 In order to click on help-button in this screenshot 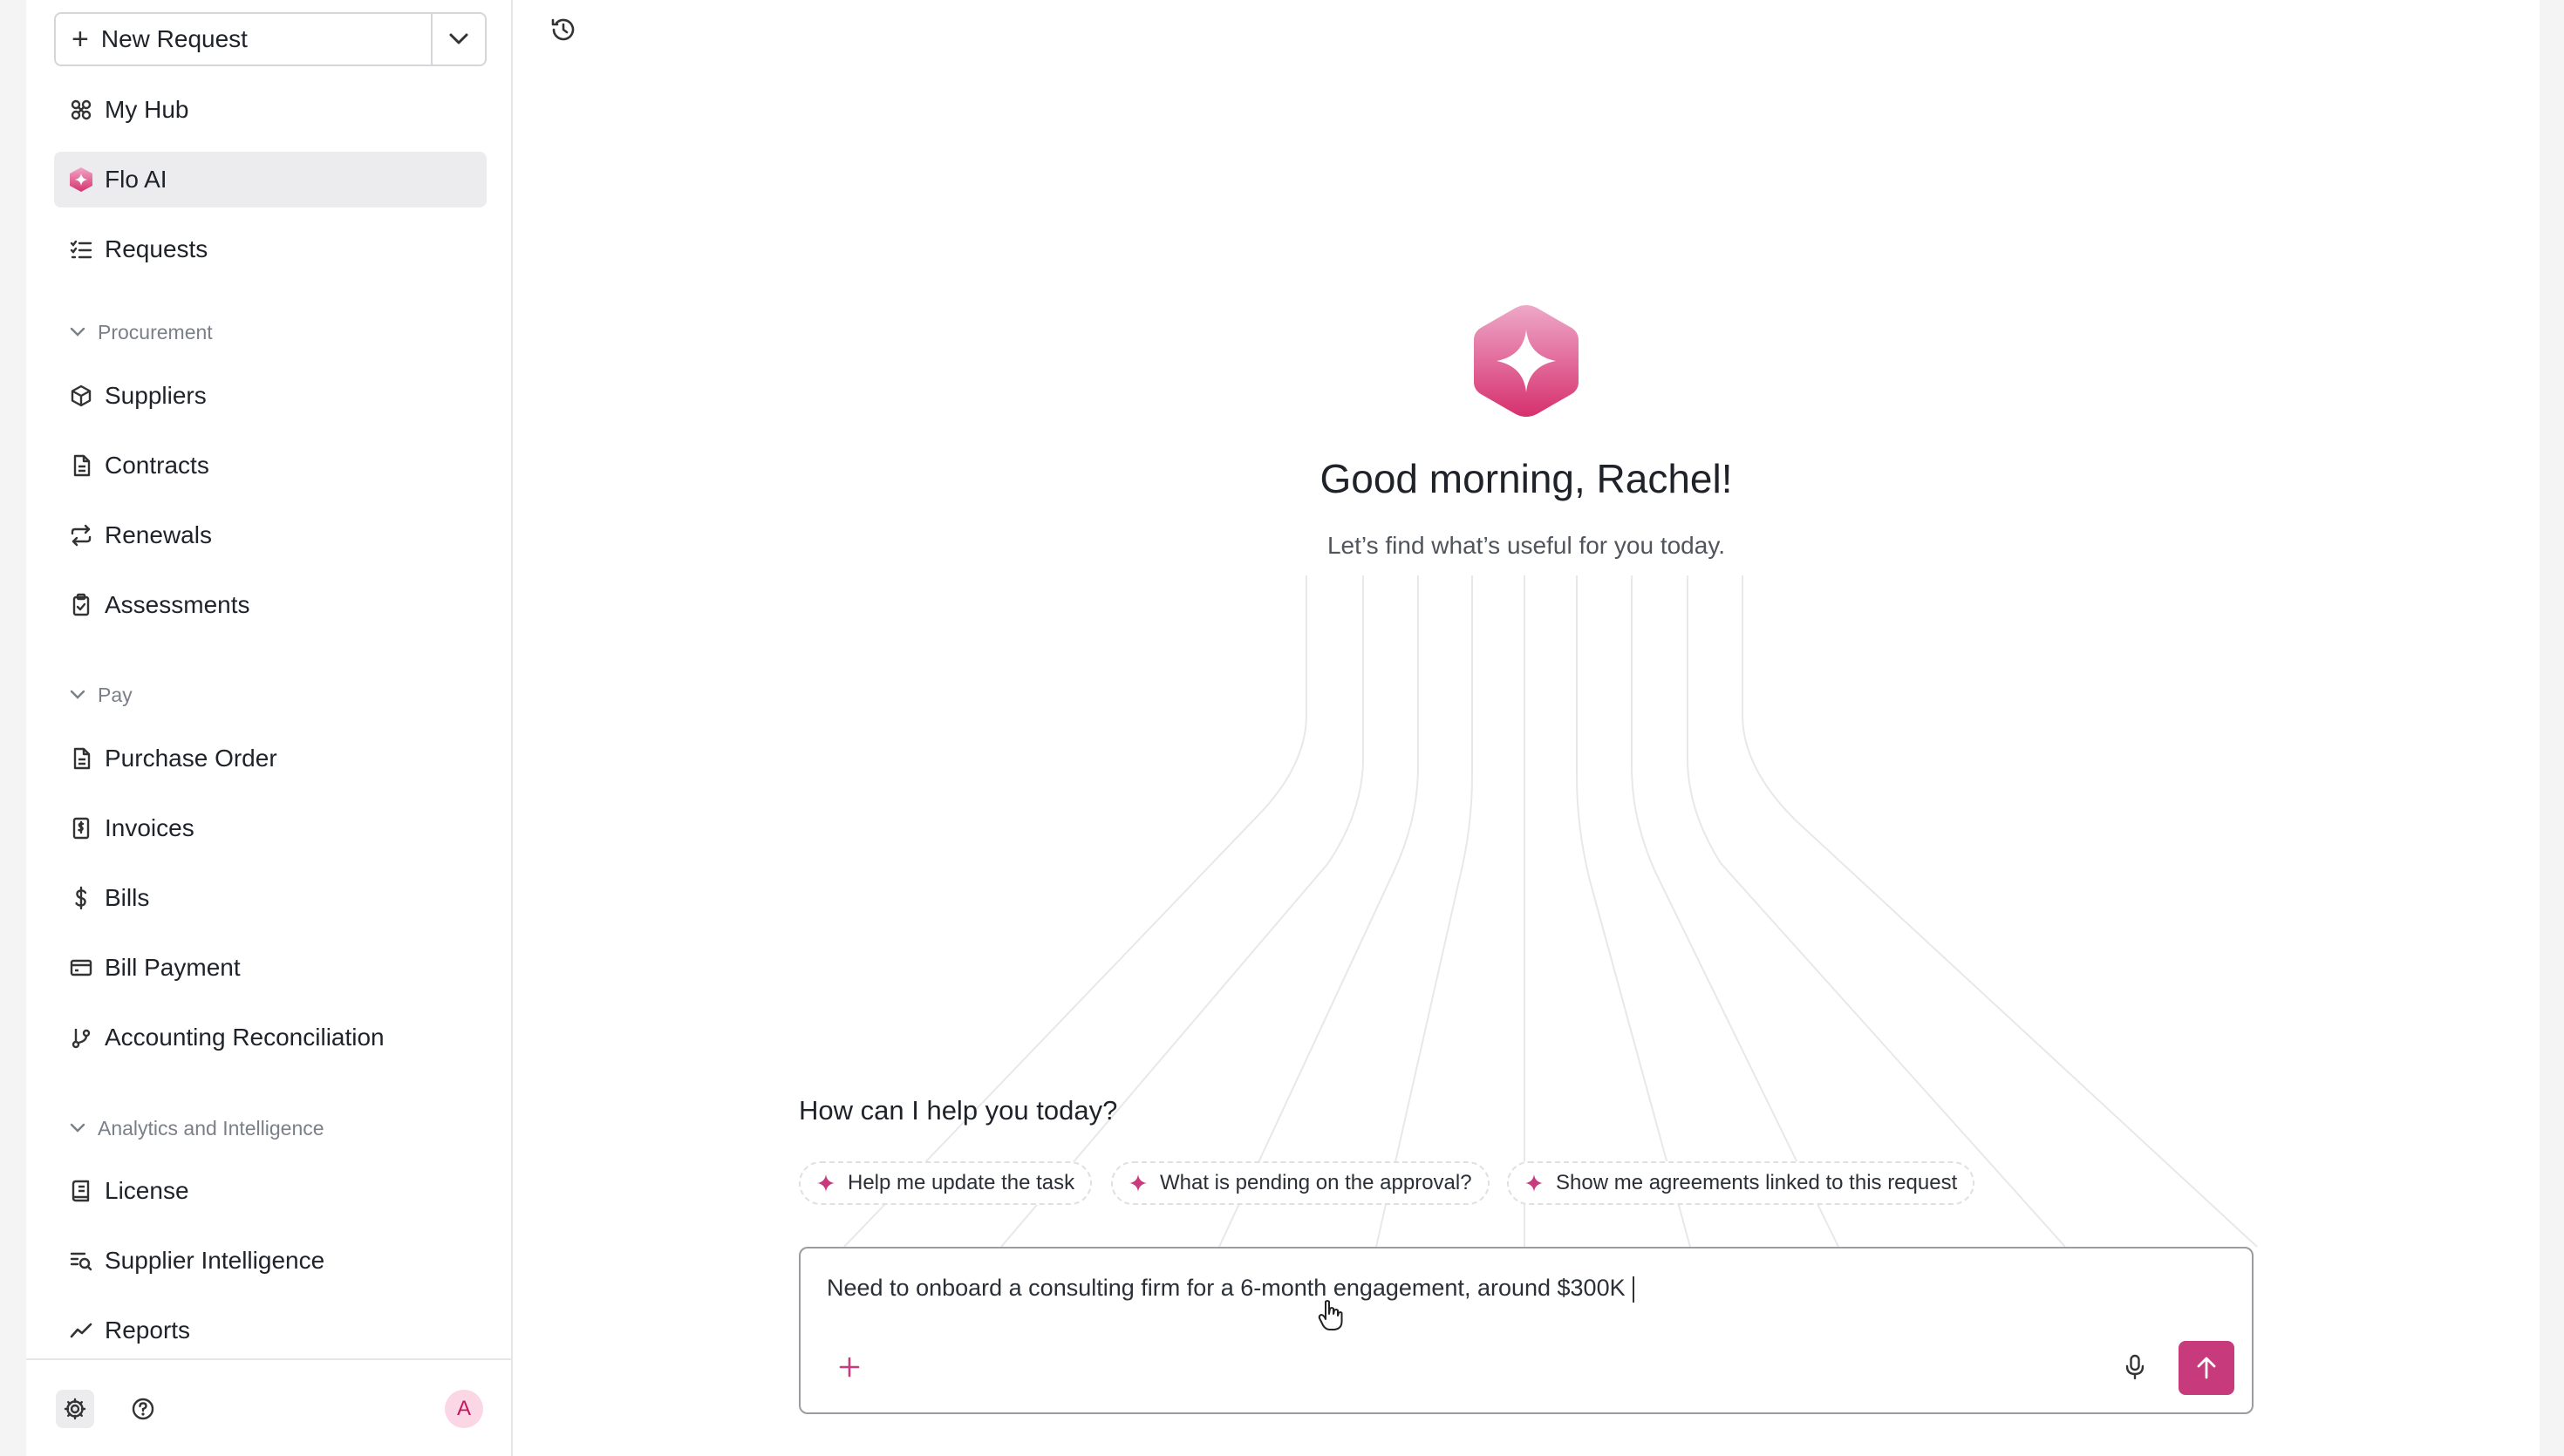, I will do `click(143, 1409)`.